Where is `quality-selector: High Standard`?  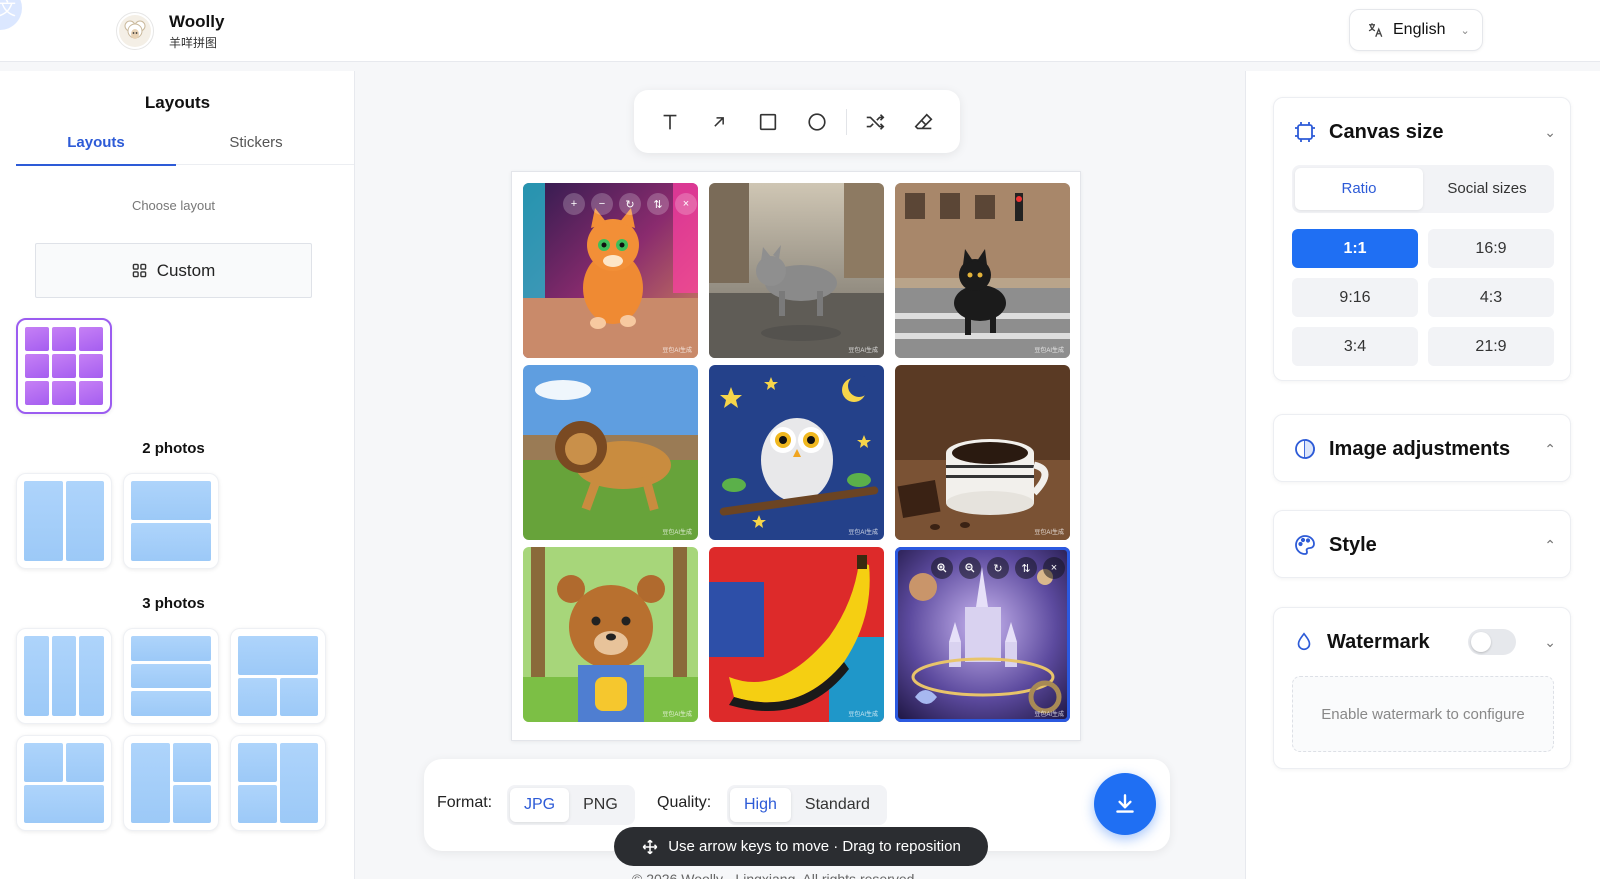 quality-selector: High Standard is located at coordinates (807, 805).